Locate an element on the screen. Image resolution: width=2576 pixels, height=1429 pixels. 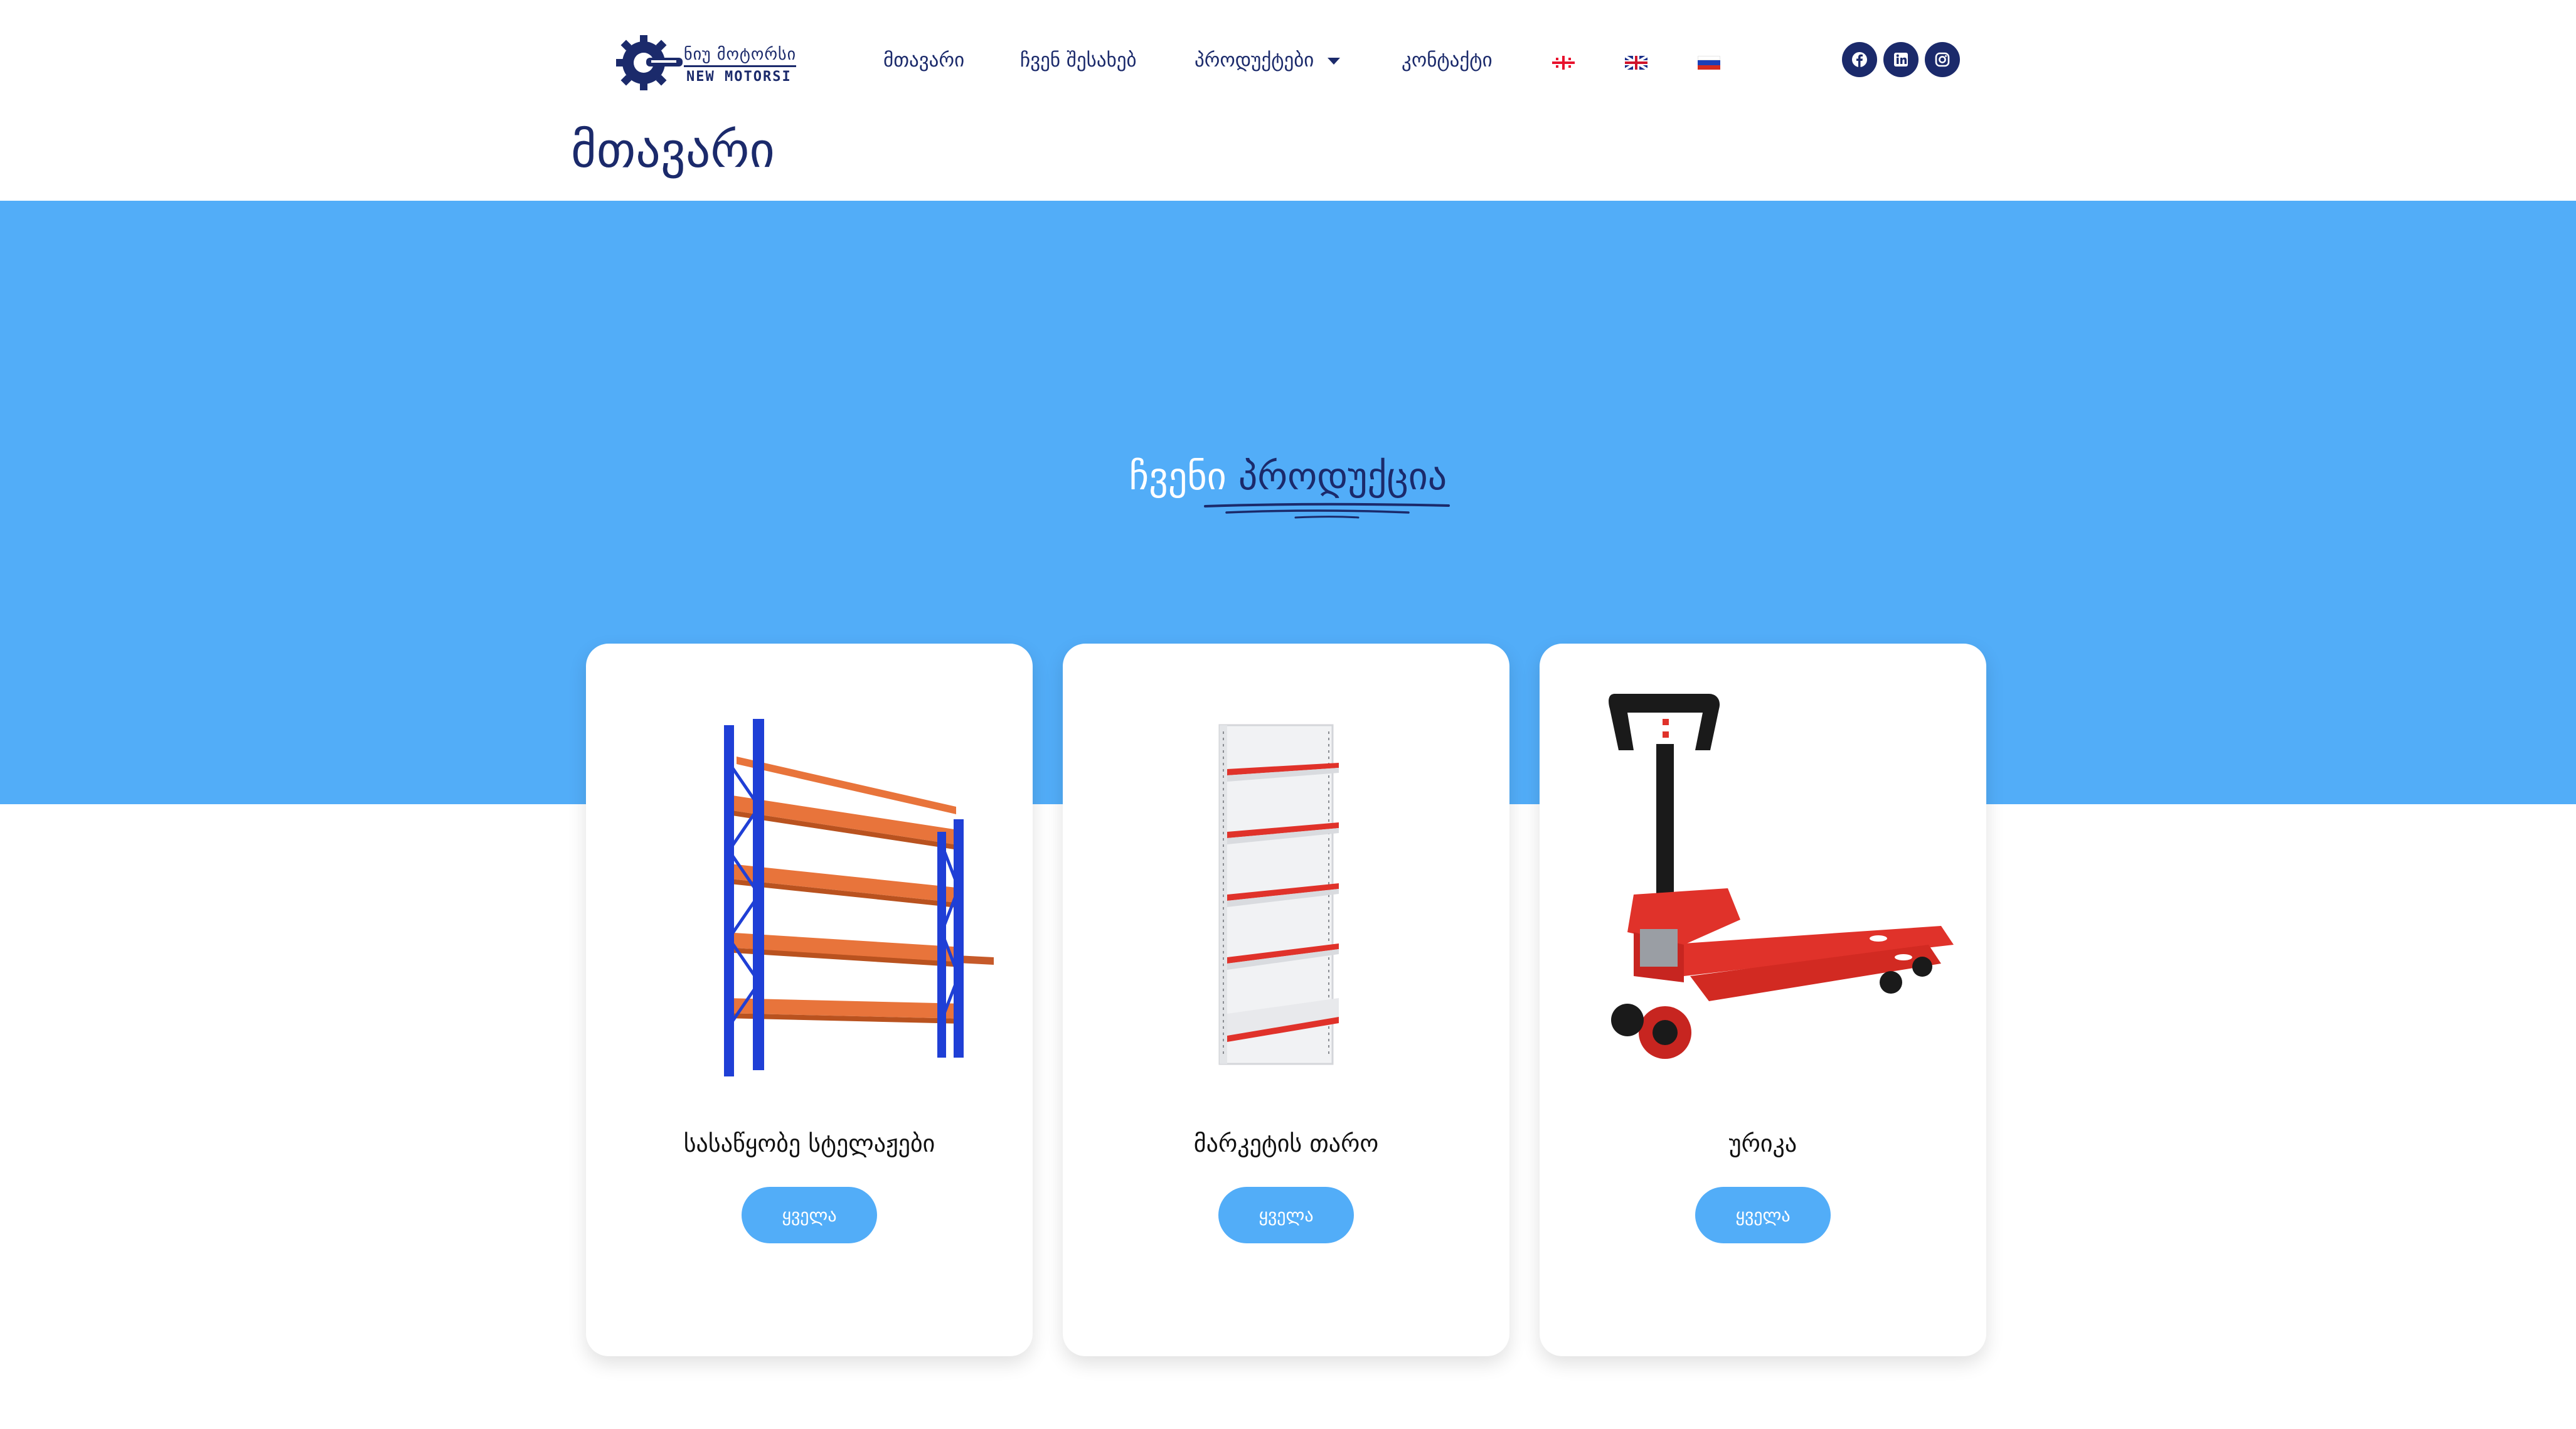
nav-item-about-label: ჩვენ შესახებ is located at coordinates (1078, 60).